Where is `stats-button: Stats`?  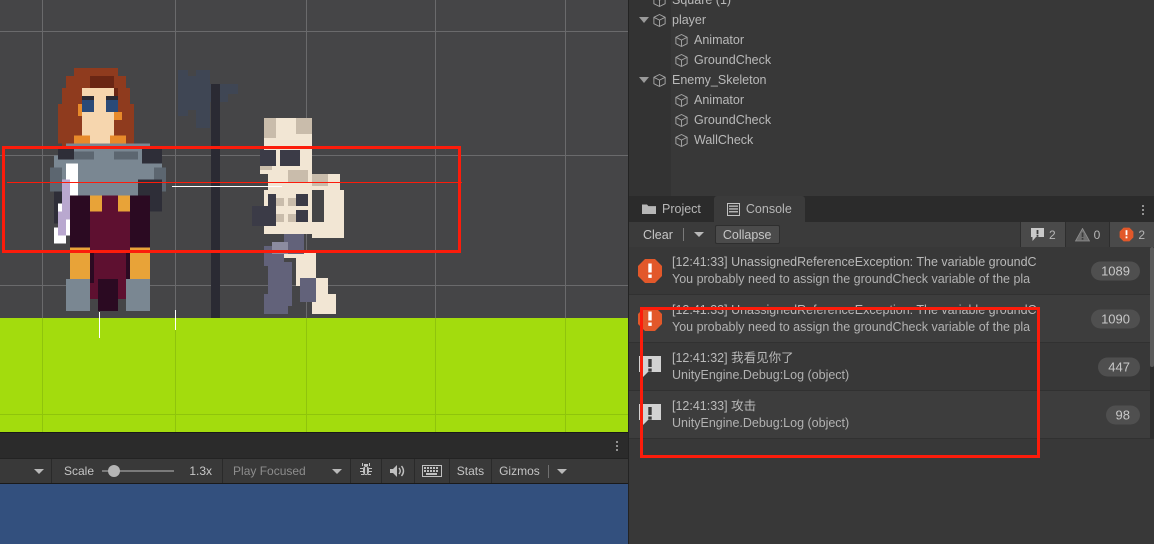
stats-button: Stats is located at coordinates (471, 471).